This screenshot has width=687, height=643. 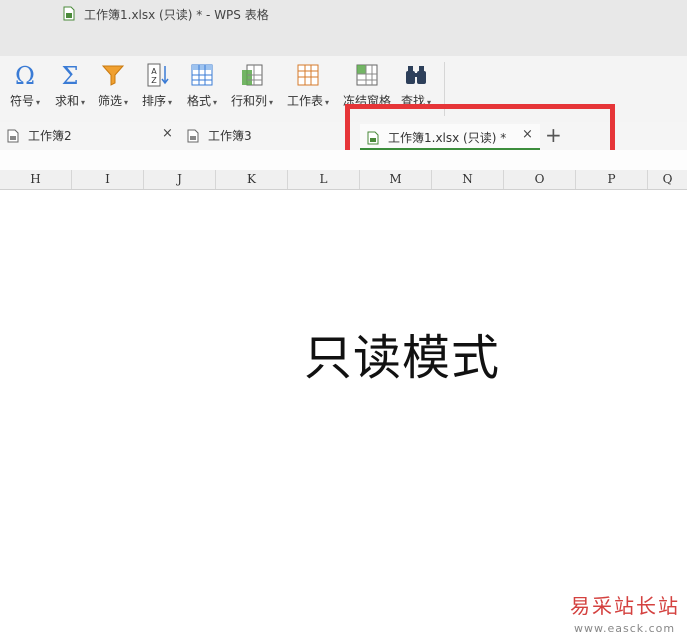 I want to click on tab-workbook2: 工作簿2, so click(x=39, y=135).